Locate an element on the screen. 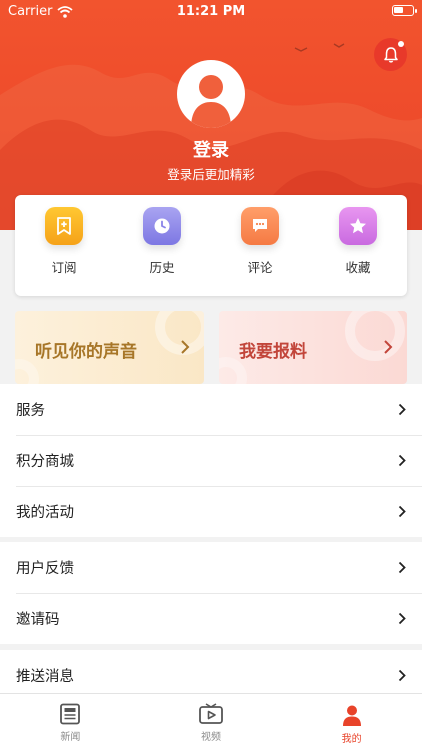 The height and width of the screenshot is (750, 422). list-item-label: 服务 is located at coordinates (30, 411).